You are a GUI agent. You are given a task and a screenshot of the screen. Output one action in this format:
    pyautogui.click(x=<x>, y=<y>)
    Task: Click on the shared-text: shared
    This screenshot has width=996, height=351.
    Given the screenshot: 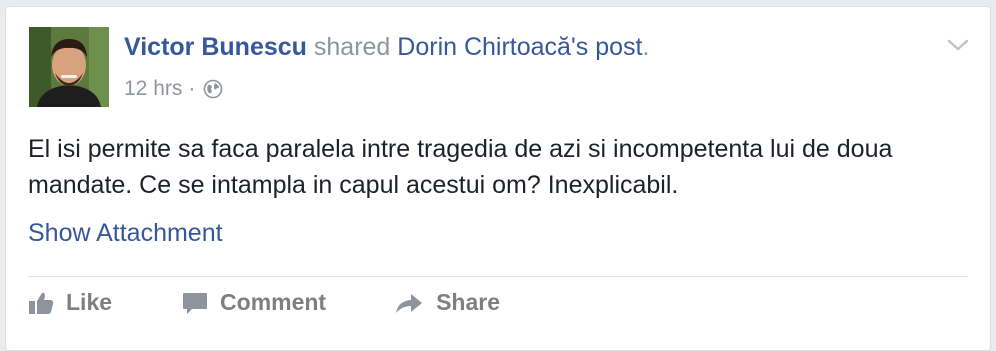 What is the action you would take?
    pyautogui.click(x=352, y=47)
    